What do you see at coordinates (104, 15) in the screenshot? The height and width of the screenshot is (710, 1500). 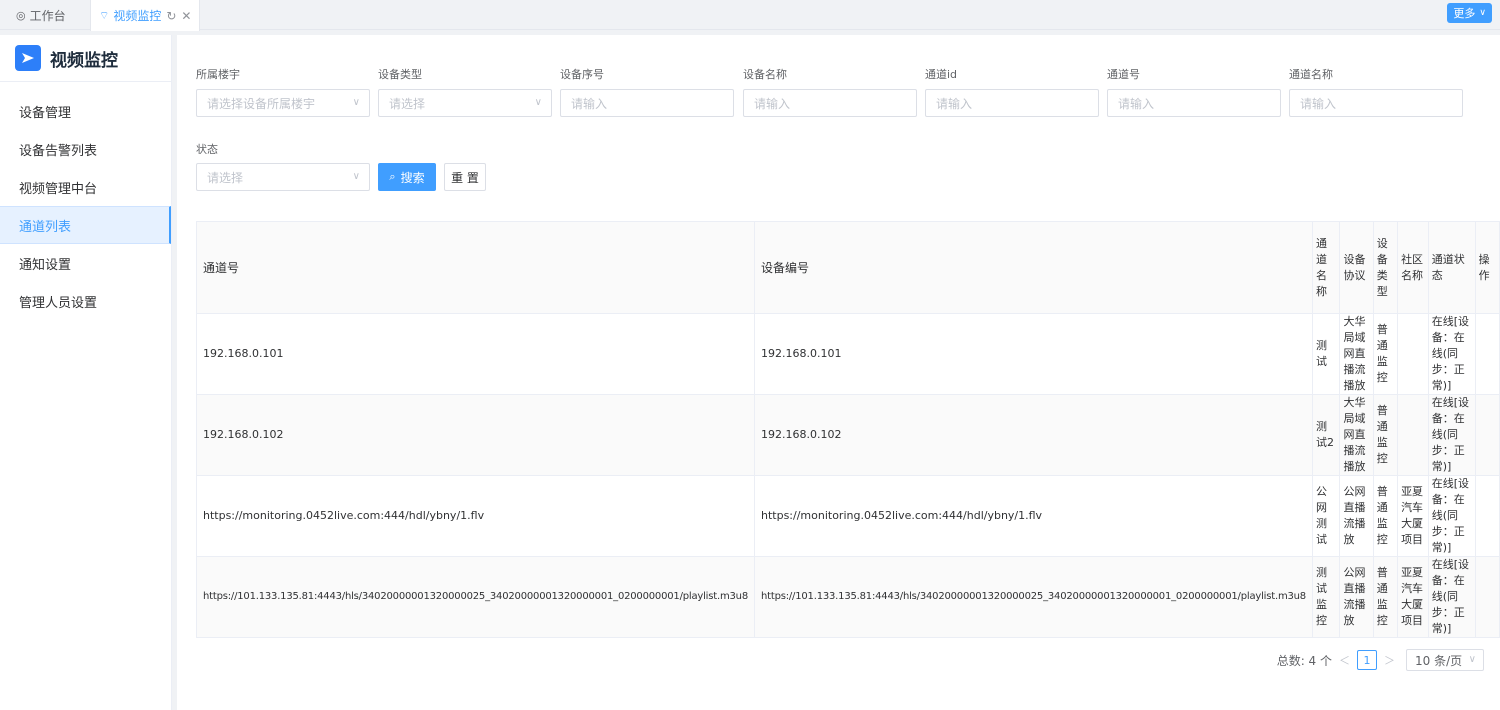 I see `video-icon: ⌔` at bounding box center [104, 15].